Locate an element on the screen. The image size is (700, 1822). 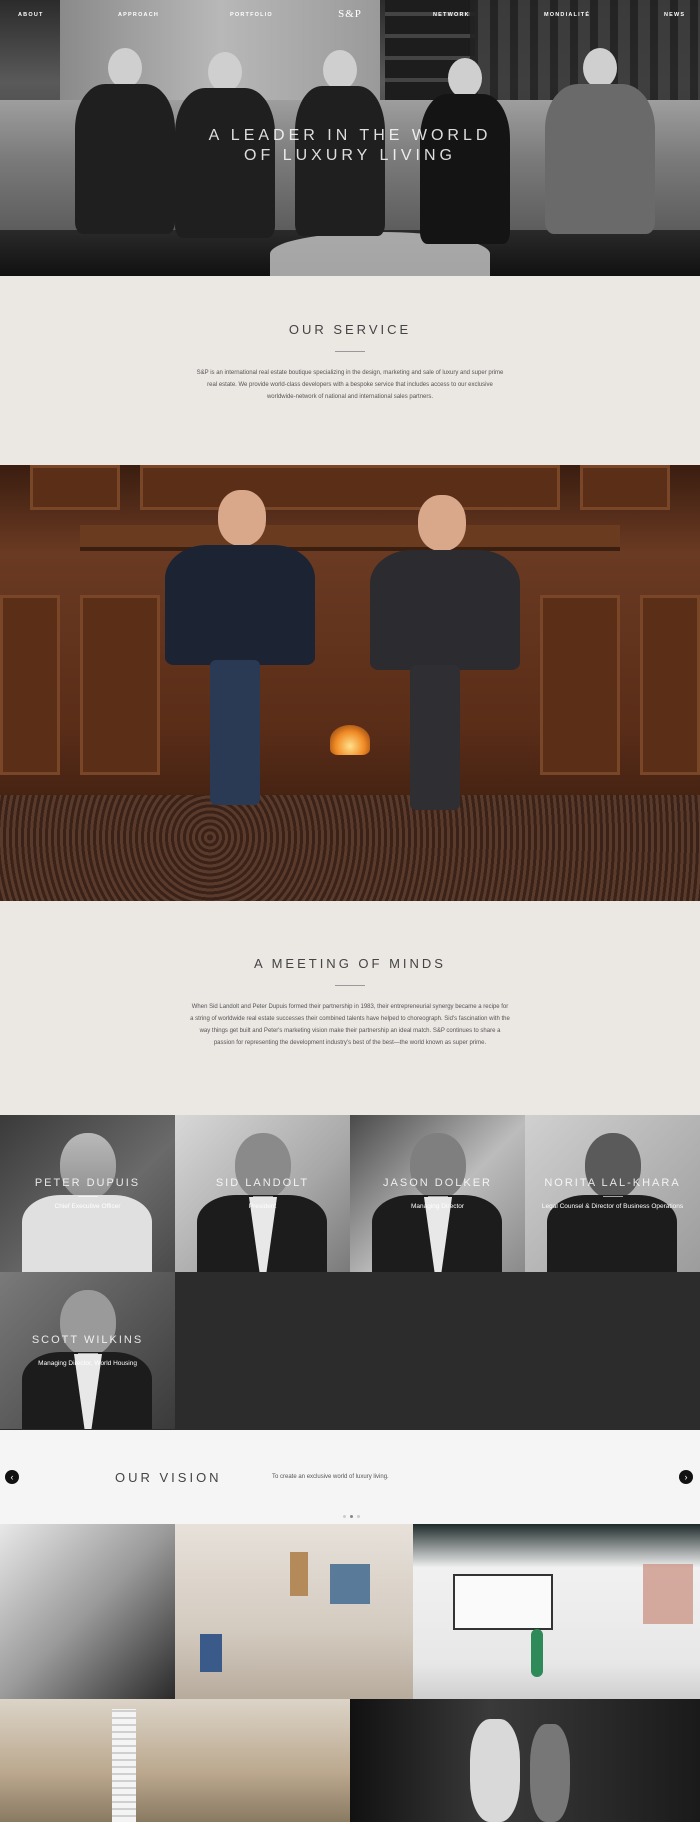
member-name: NORITA LAL-KHARA is located at coordinates (612, 1183).